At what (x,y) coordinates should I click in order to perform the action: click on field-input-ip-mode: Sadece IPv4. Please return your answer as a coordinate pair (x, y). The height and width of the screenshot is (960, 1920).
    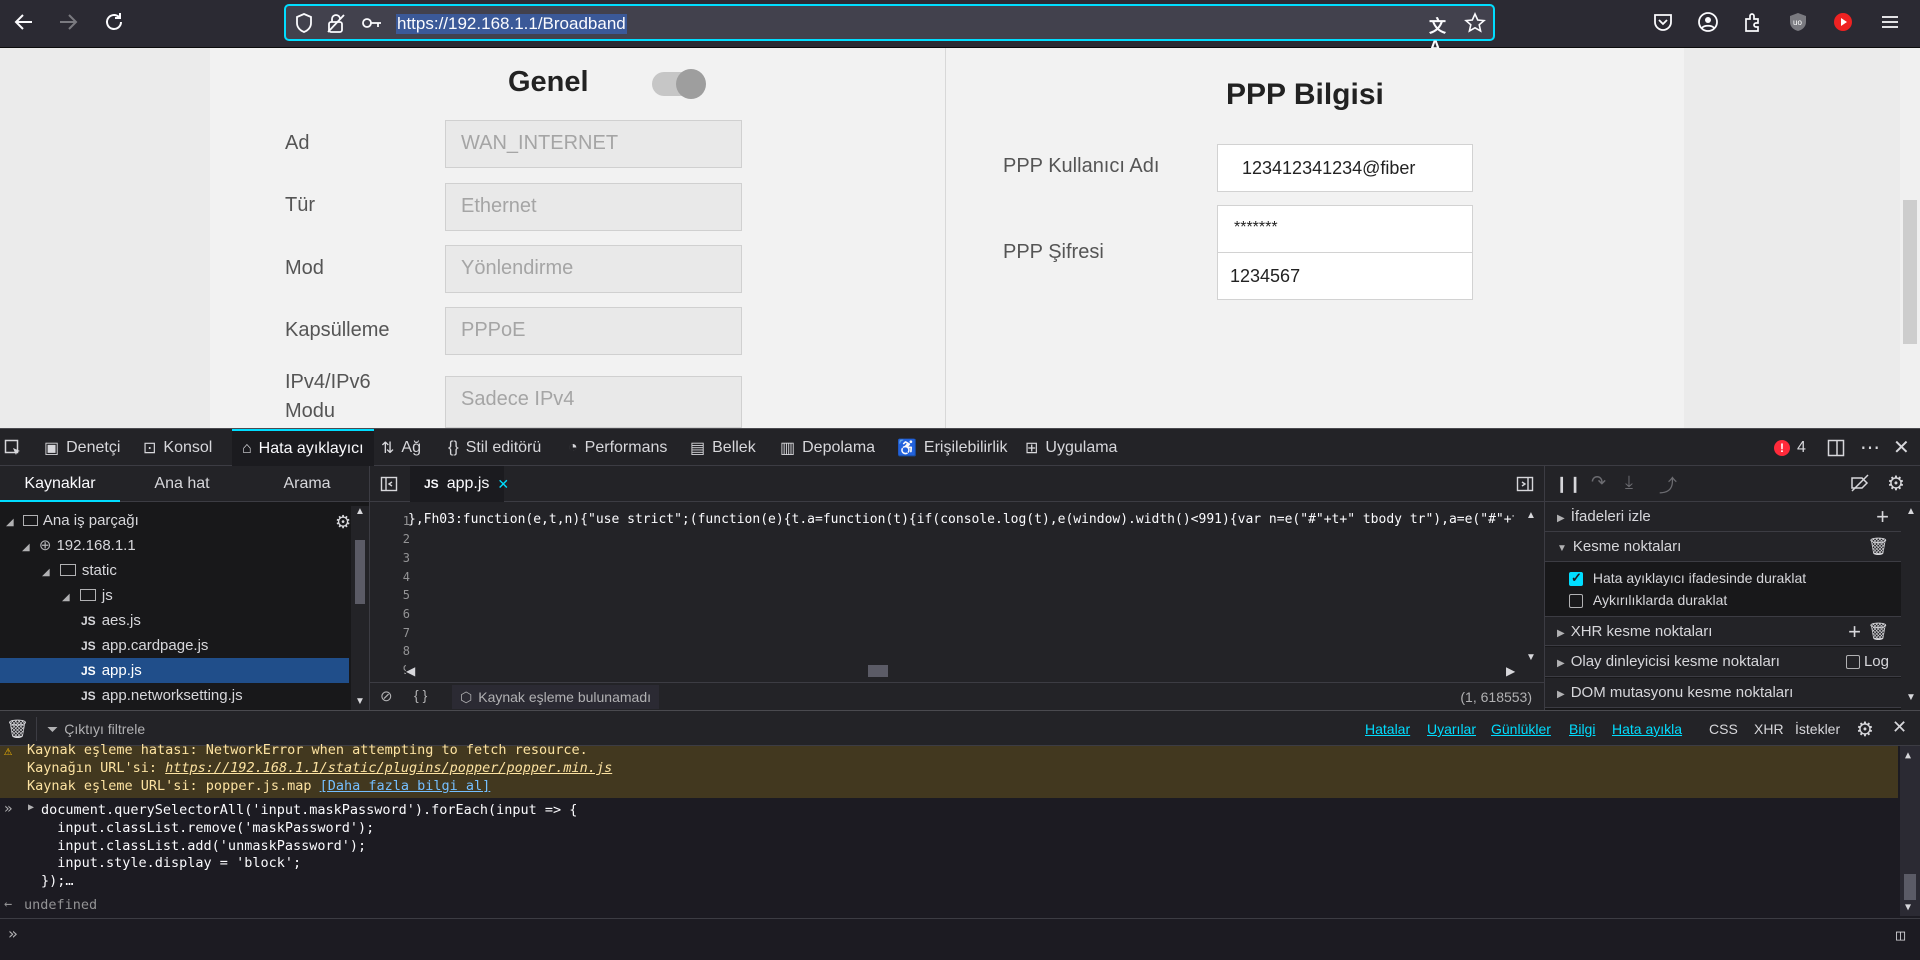
    Looking at the image, I should click on (593, 402).